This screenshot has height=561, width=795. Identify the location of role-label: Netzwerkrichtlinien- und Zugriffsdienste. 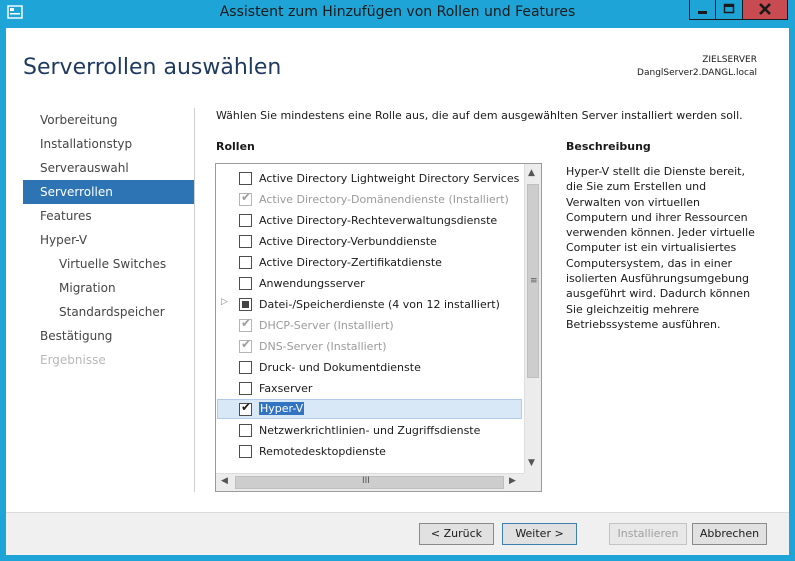
(370, 430).